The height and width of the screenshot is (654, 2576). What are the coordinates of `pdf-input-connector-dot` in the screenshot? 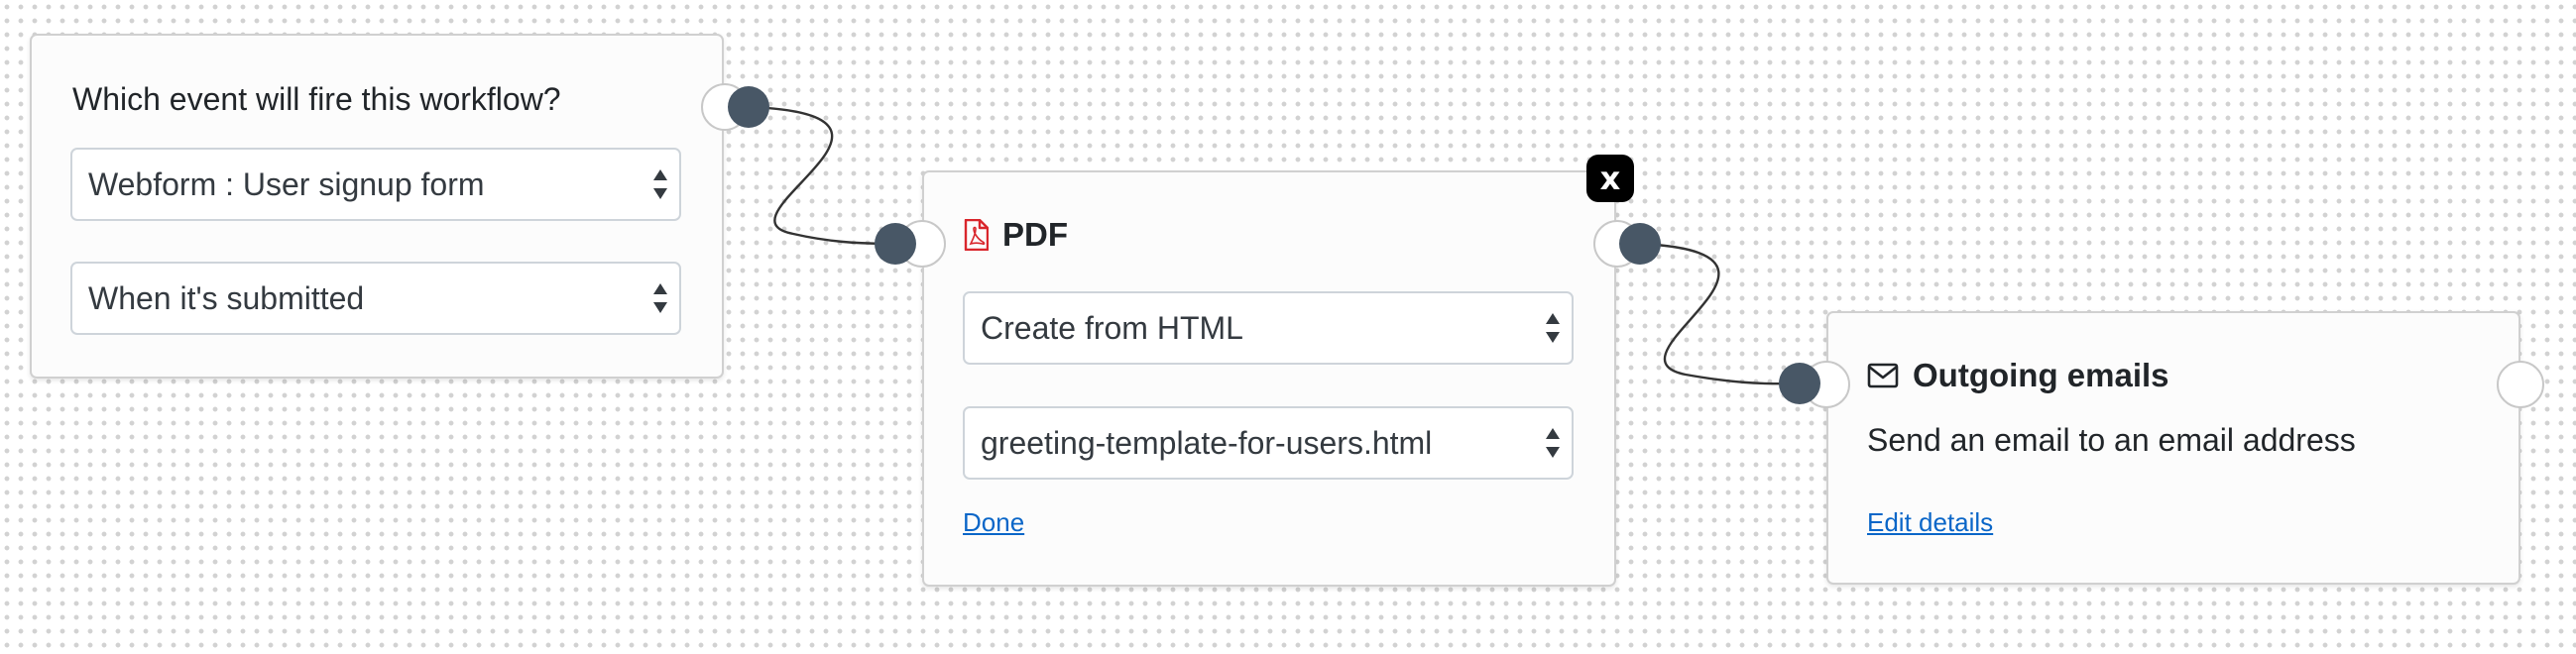 It's located at (895, 244).